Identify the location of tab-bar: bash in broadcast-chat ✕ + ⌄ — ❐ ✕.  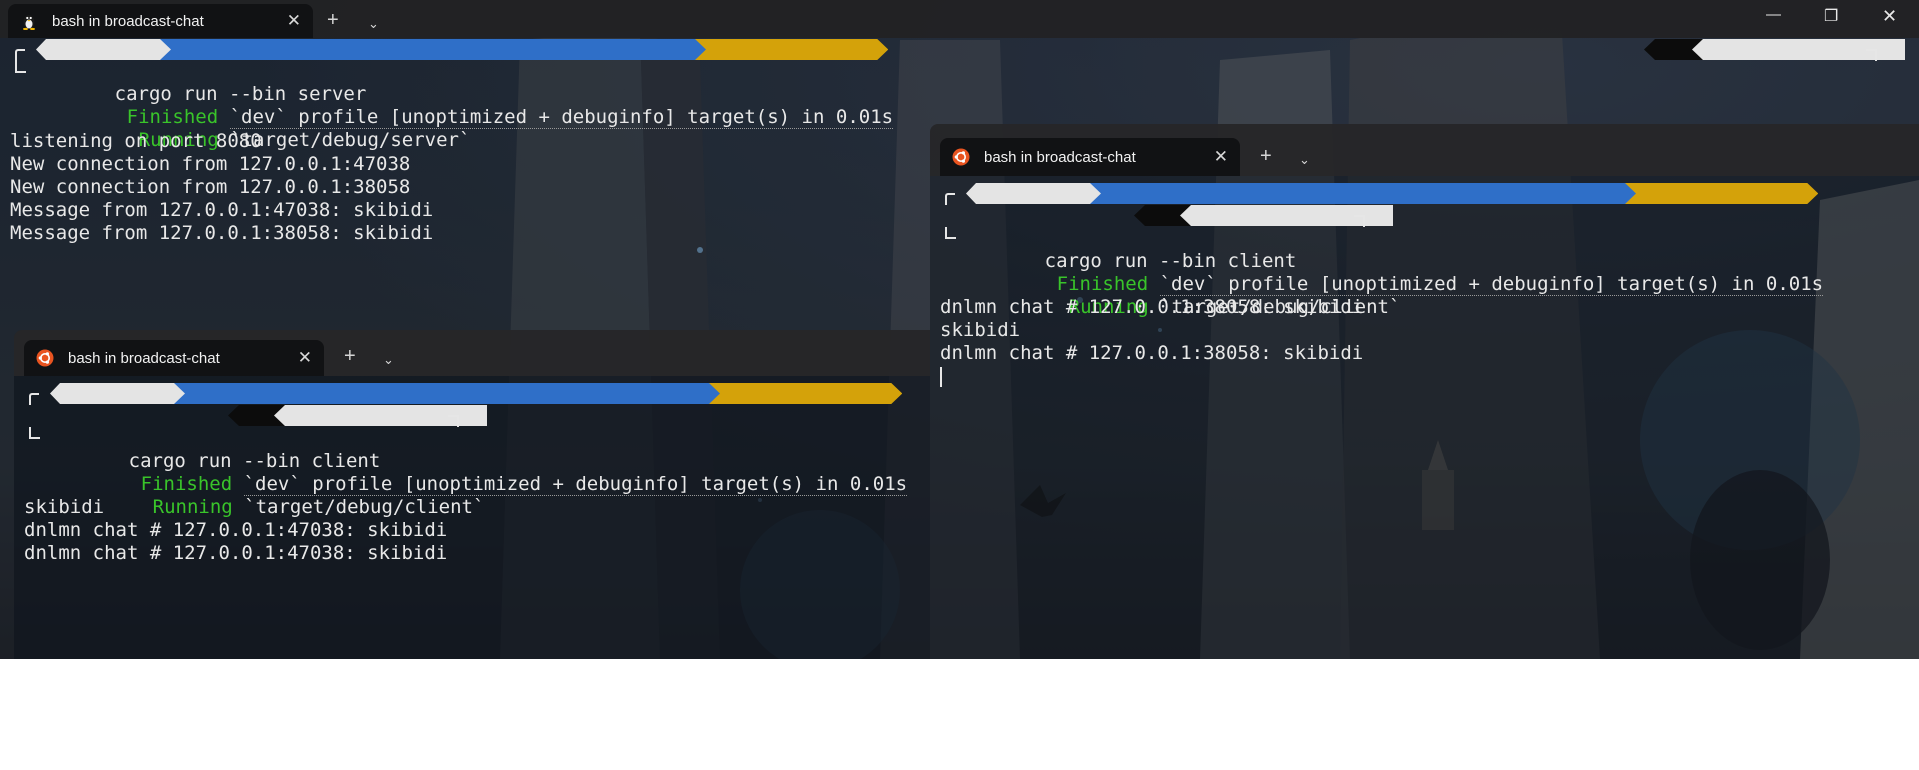
(959, 19).